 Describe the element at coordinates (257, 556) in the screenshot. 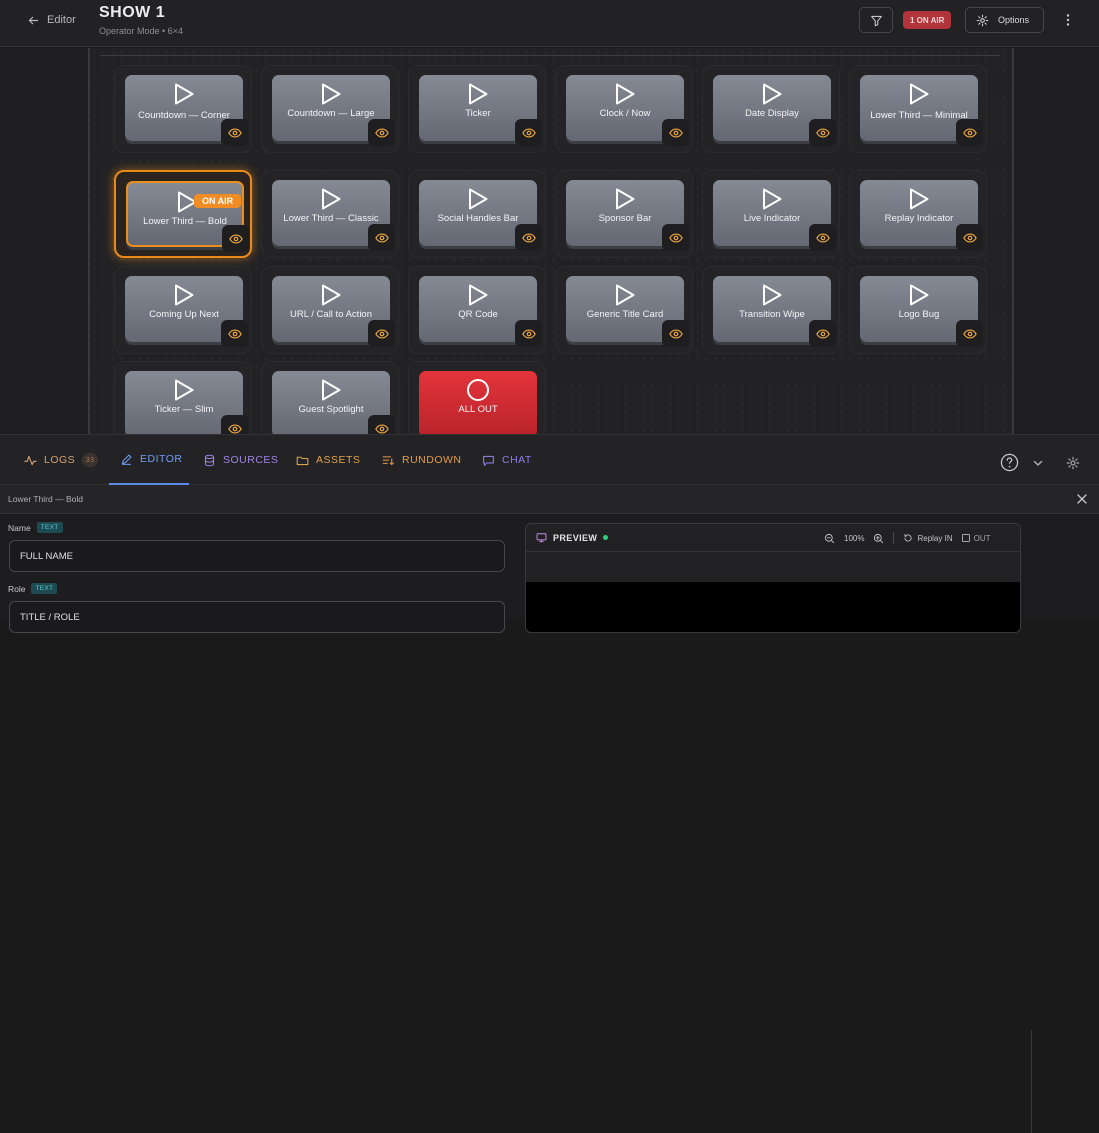

I see `name-field-input: FULL NAME` at that location.